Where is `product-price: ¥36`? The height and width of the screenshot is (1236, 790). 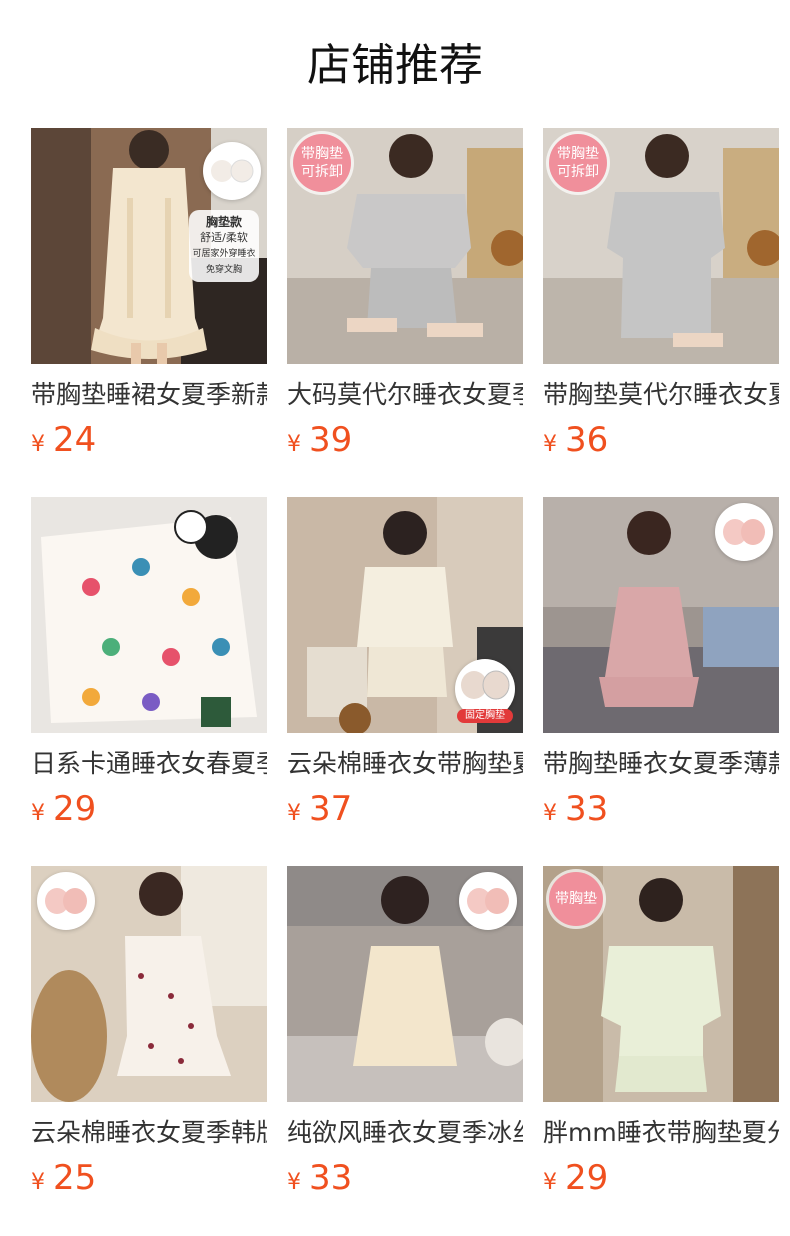
product-price: ¥36 is located at coordinates (661, 440).